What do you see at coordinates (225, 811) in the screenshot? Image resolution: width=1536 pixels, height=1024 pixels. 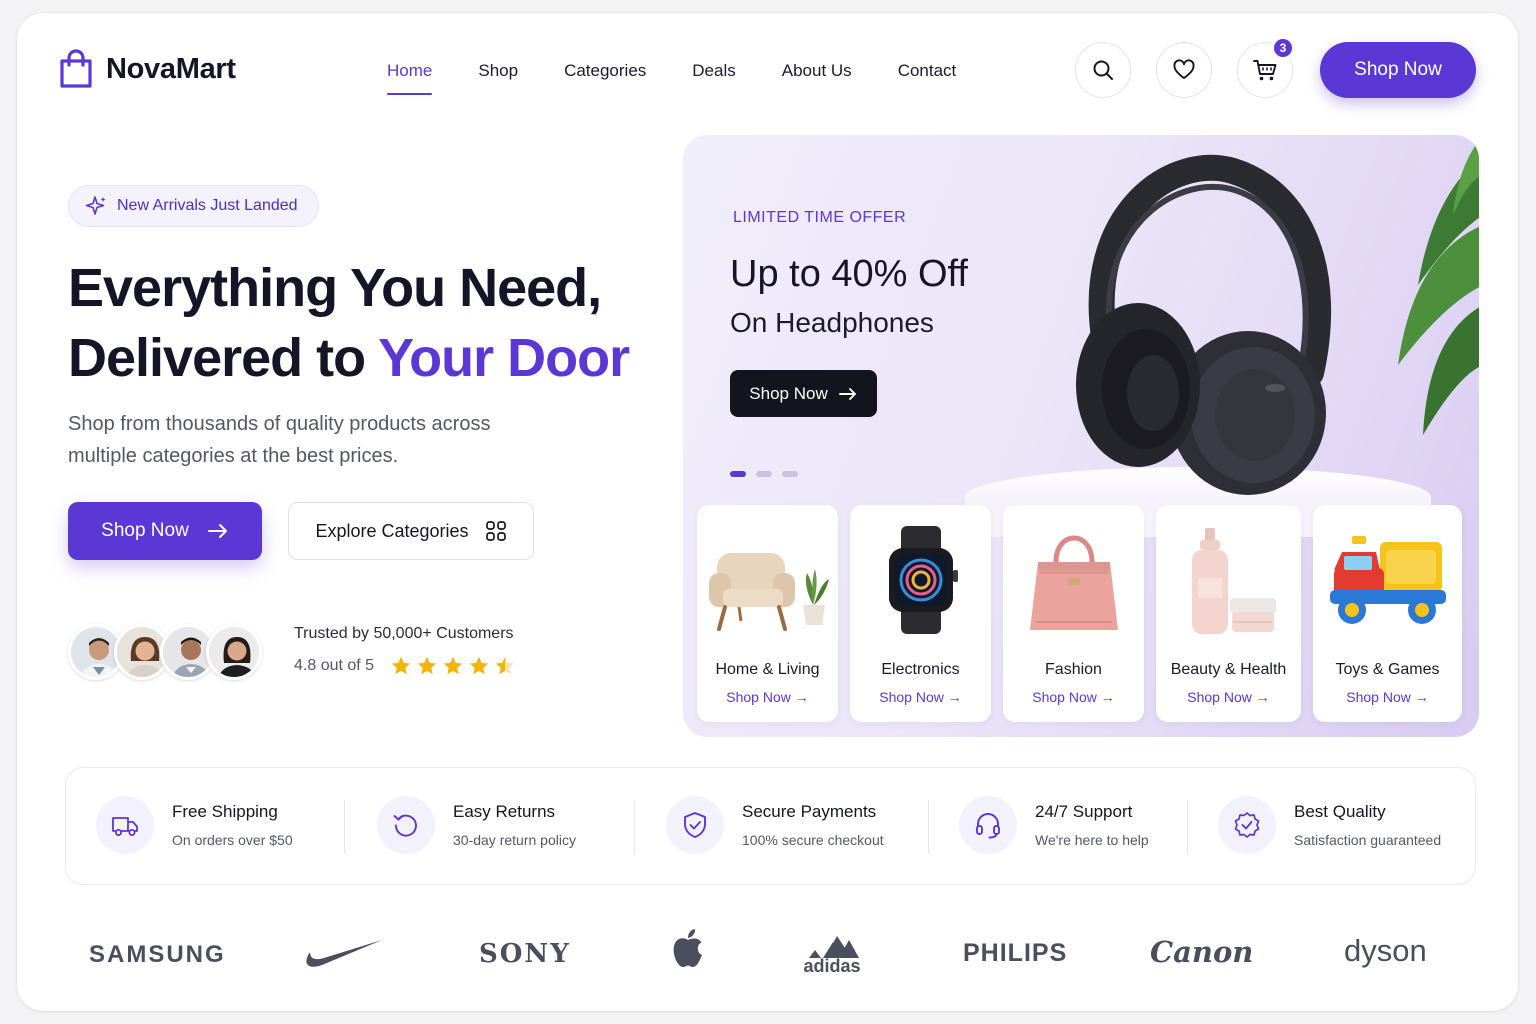 I see `feature-title: Free Shipping` at bounding box center [225, 811].